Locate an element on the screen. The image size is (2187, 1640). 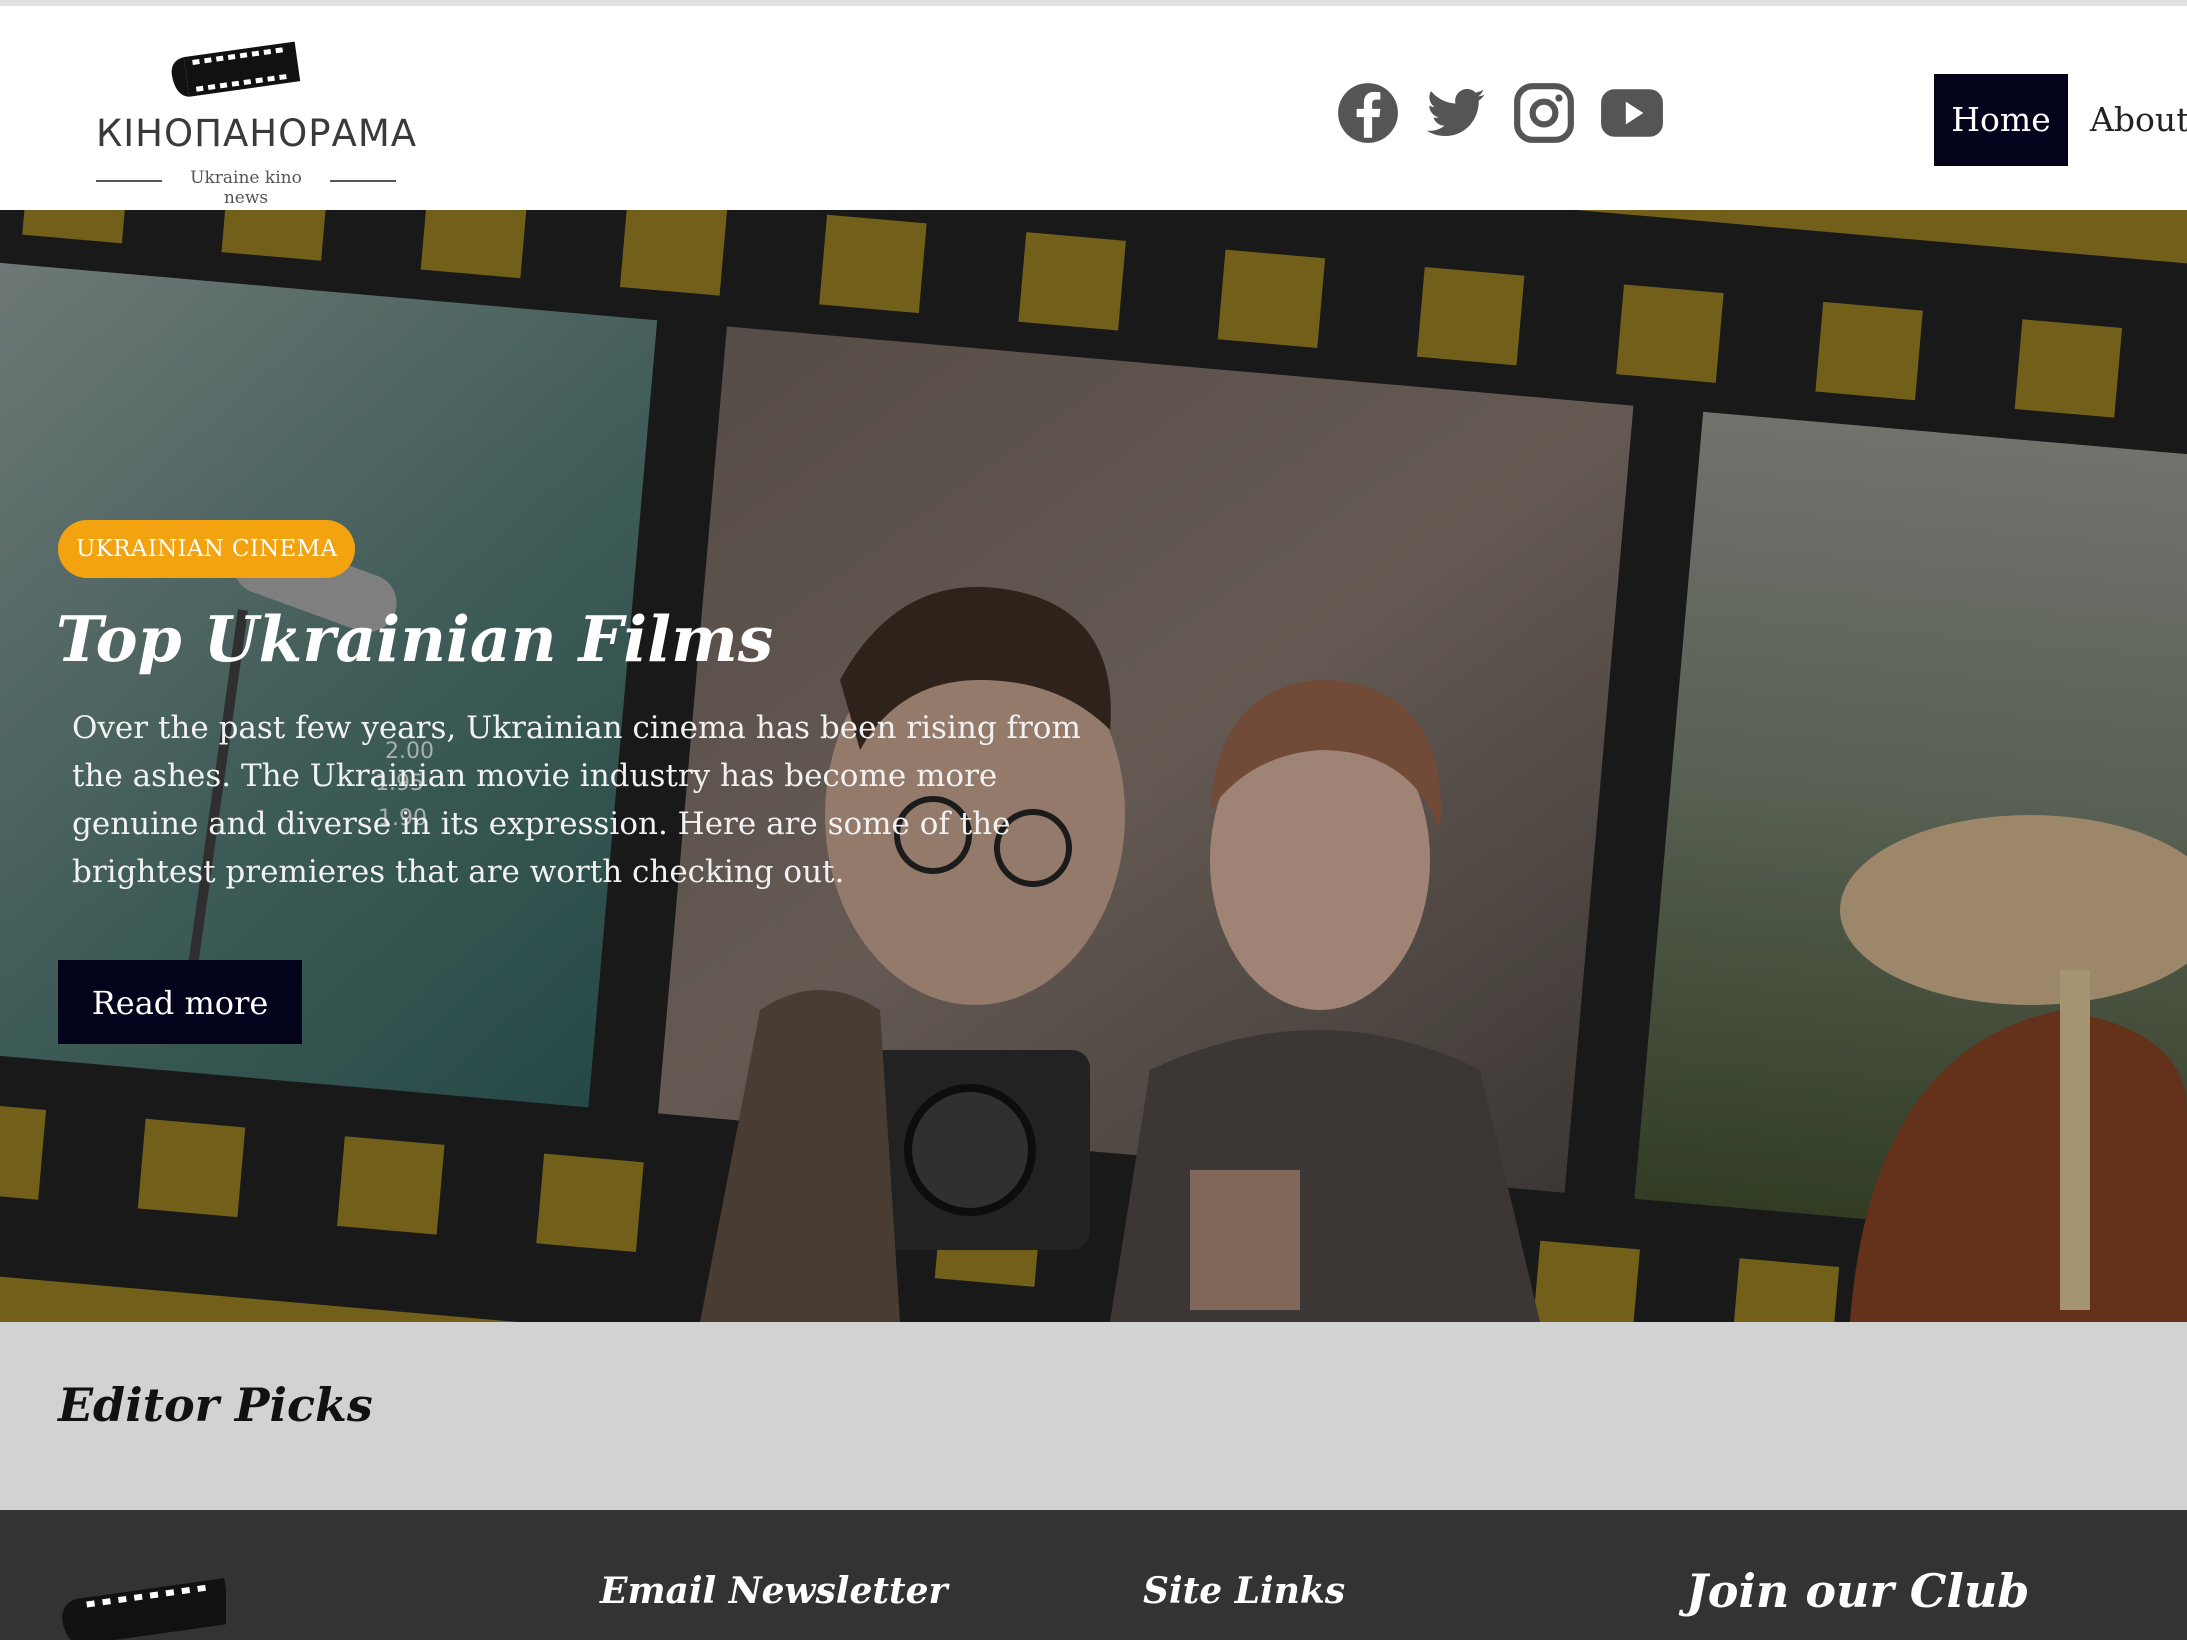
facebook-icon is located at coordinates (1368, 113).